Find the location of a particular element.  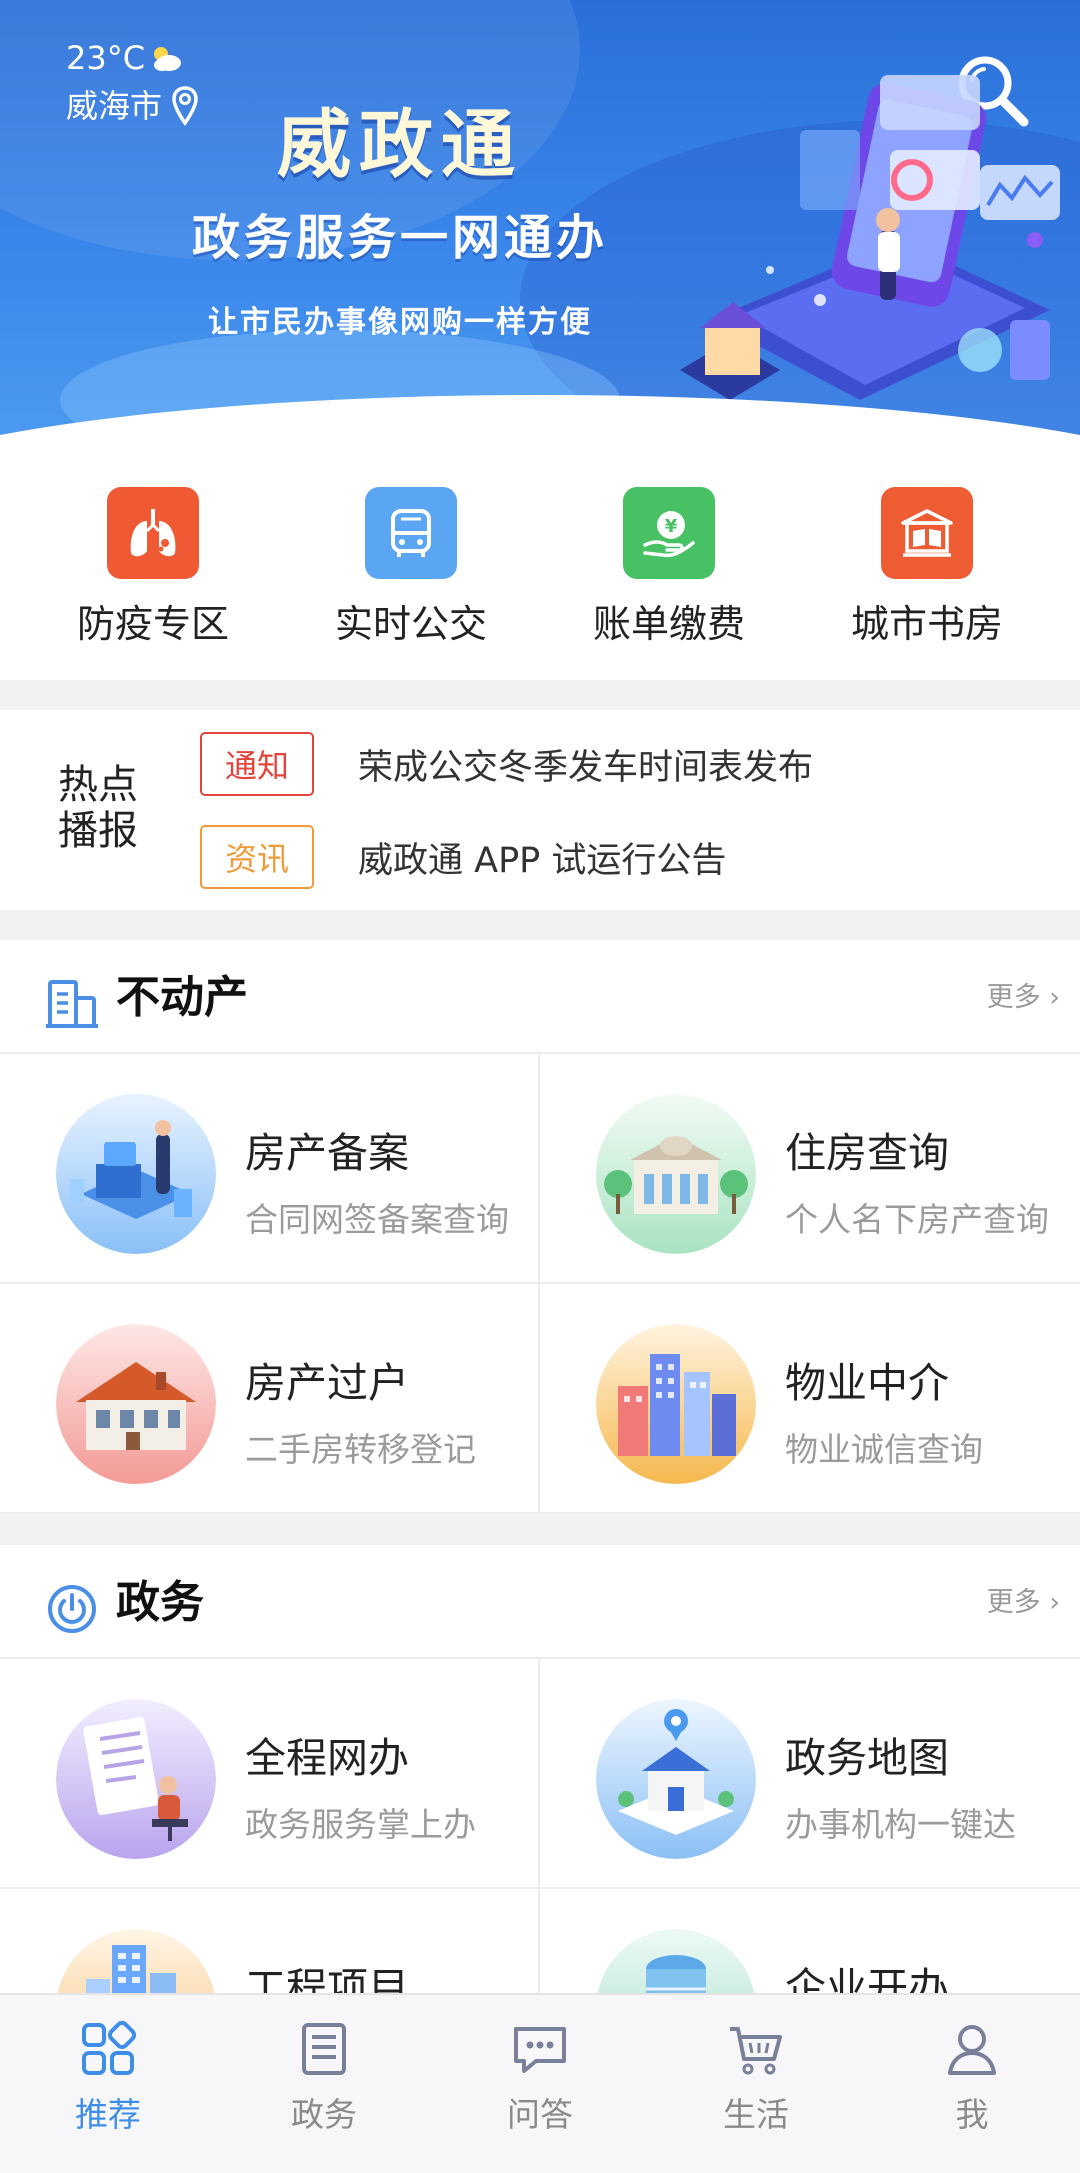

tab-label: 政务 is located at coordinates (324, 2114).